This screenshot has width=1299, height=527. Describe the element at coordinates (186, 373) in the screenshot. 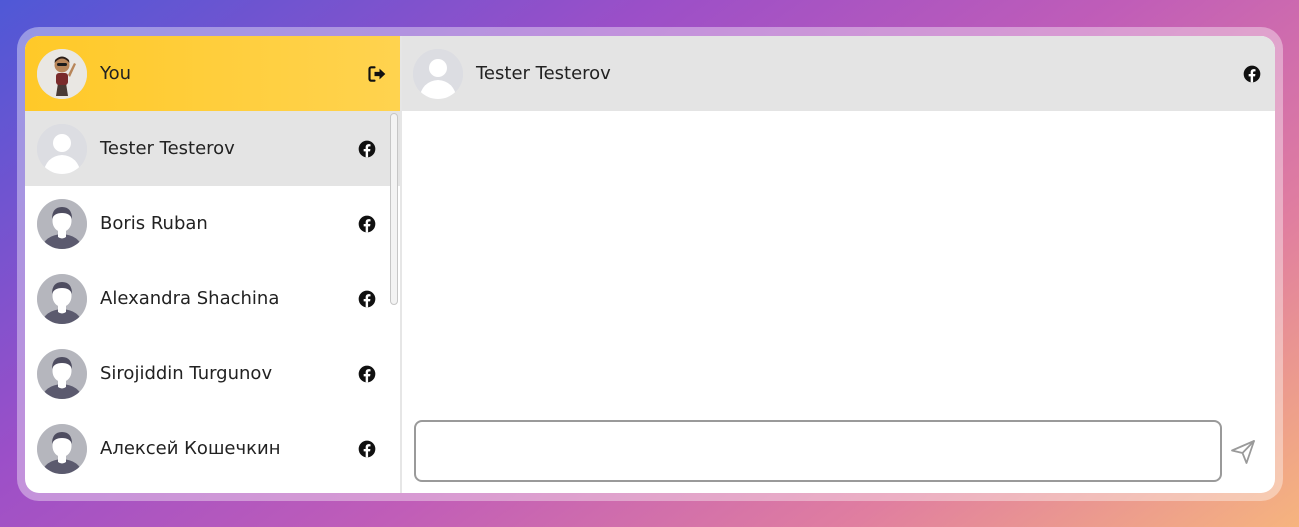

I see `contact-name: Sirojiddin Turgunov` at that location.